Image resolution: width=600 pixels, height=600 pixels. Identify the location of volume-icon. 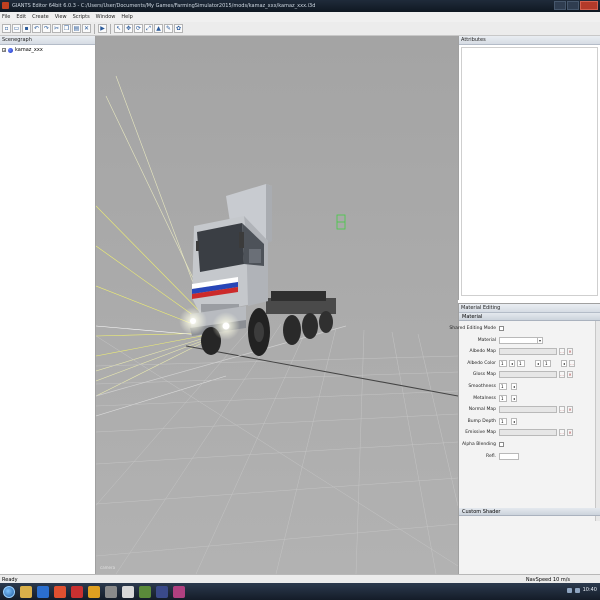
(577, 590).